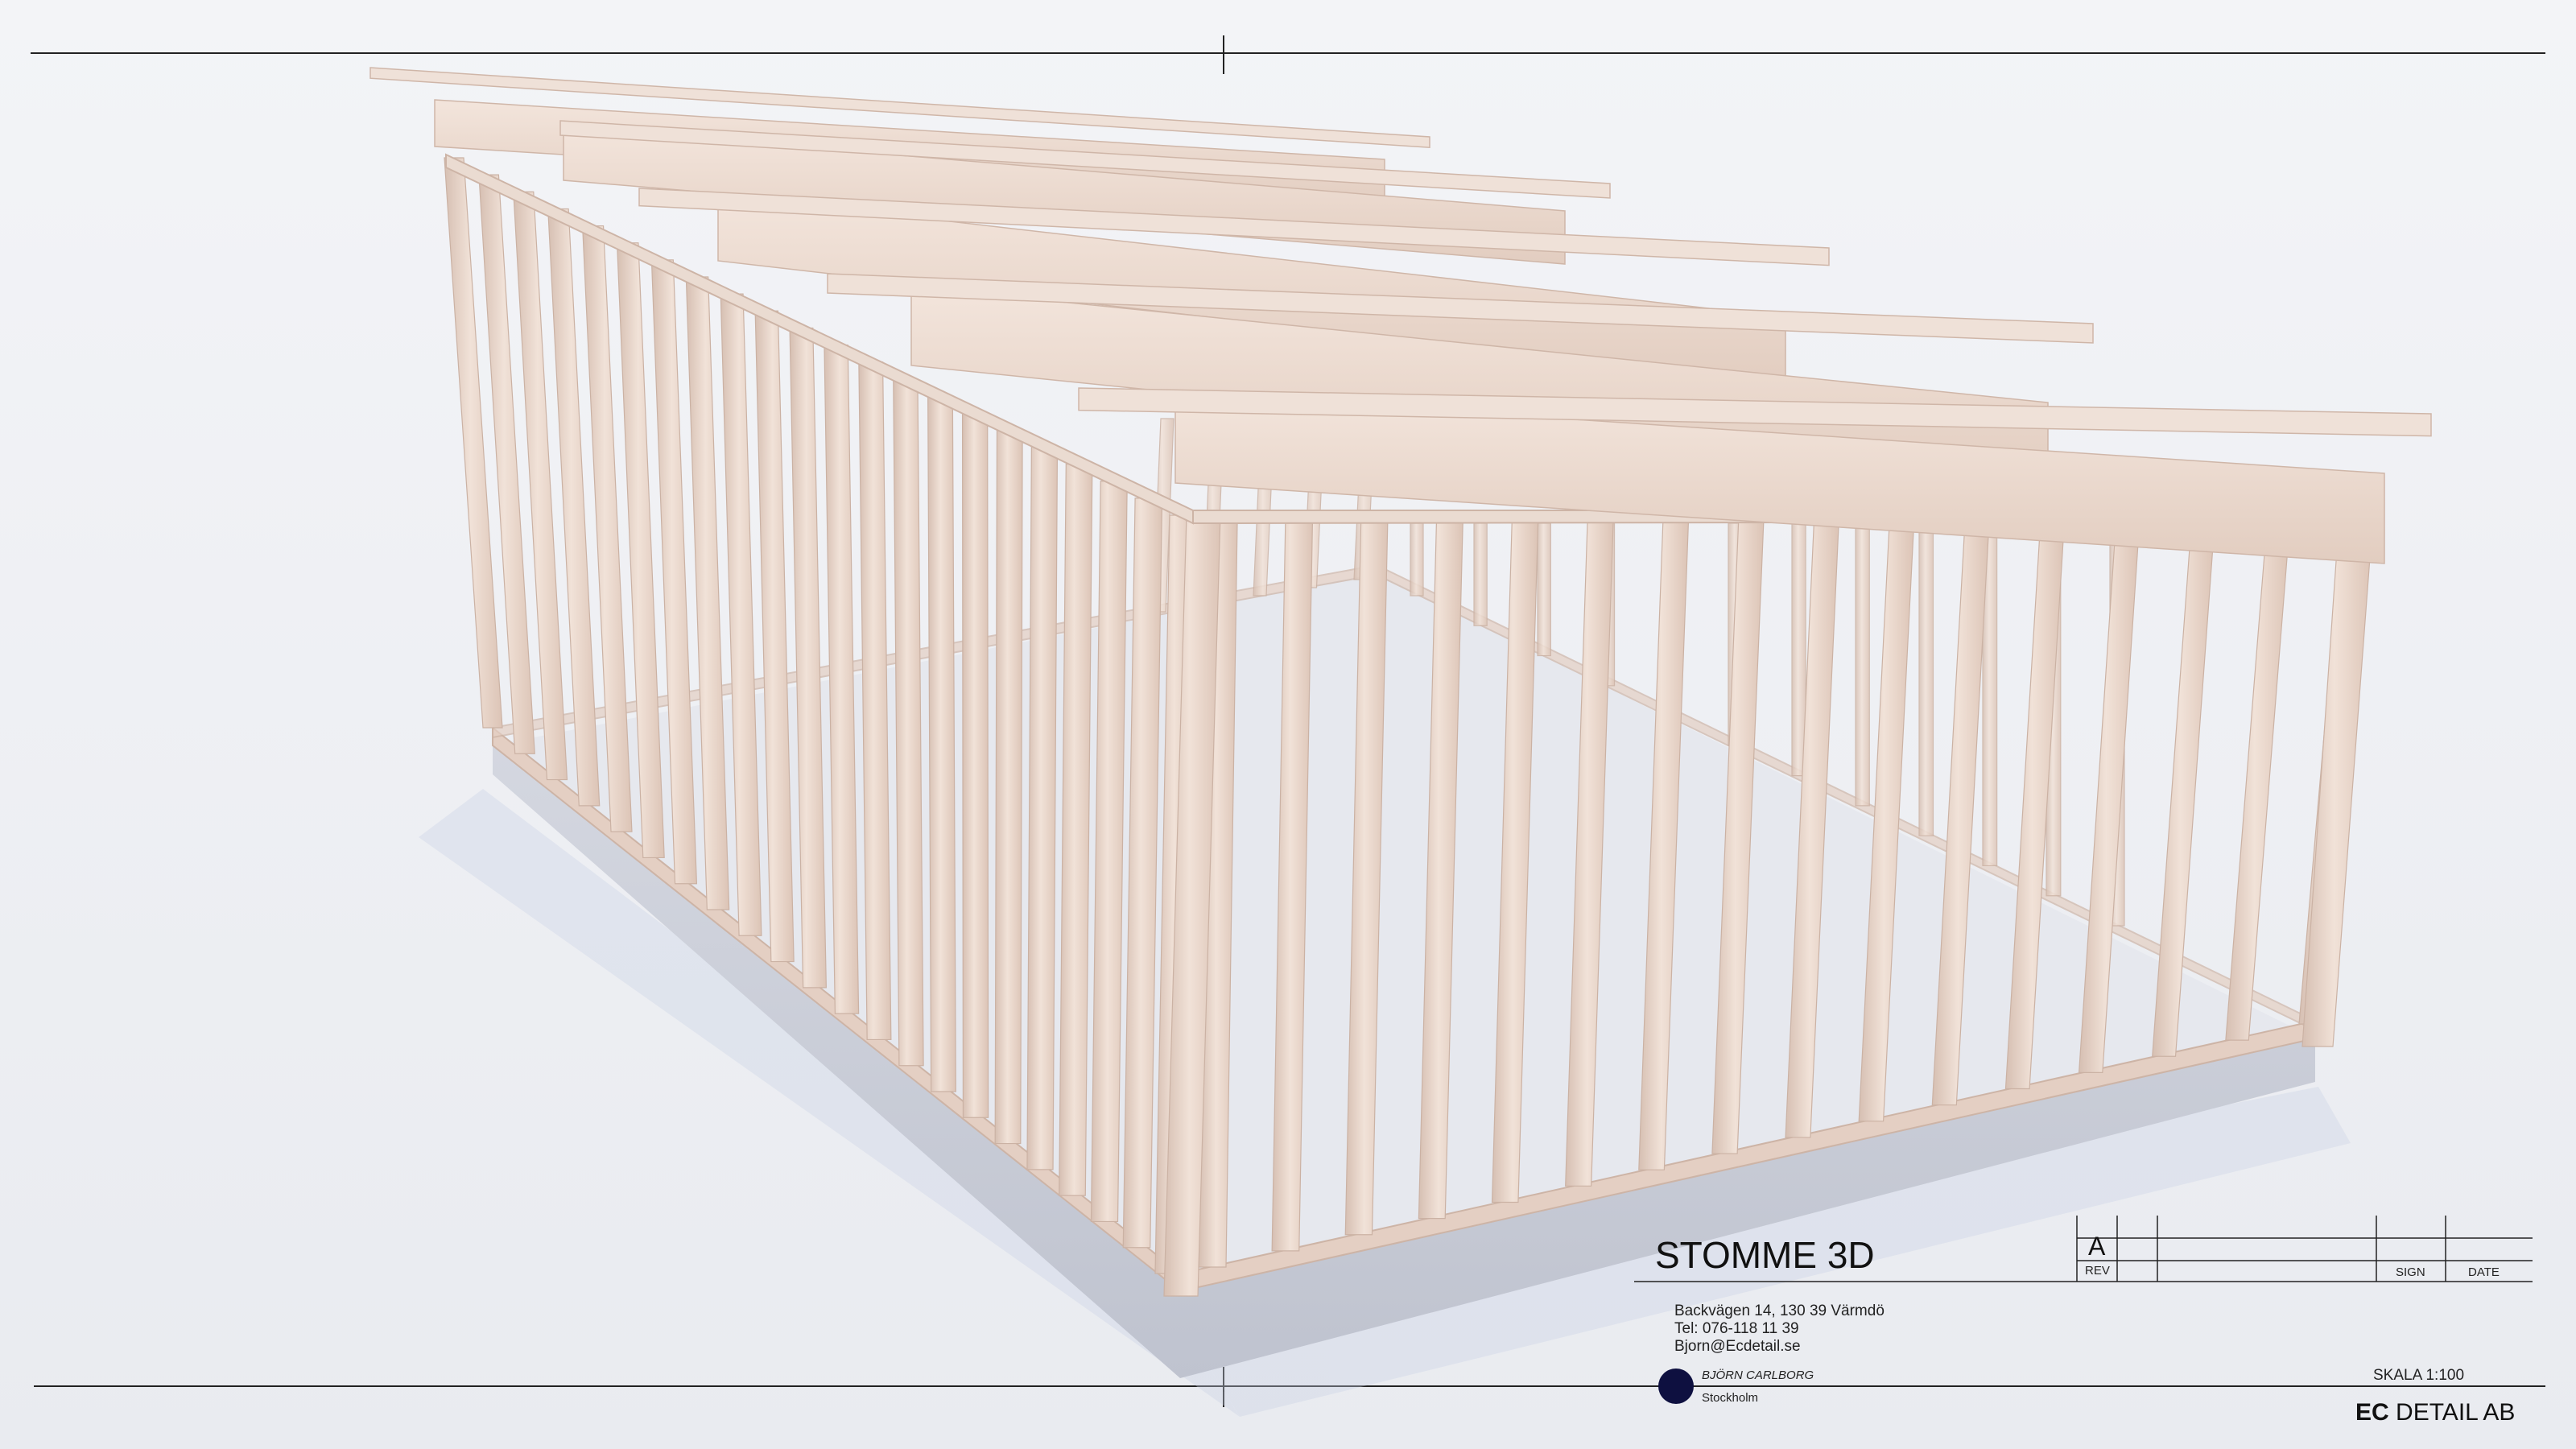 The image size is (2576, 1449). Describe the element at coordinates (1758, 1375) in the screenshot. I see `author-name: BJÖRN CARLBORG` at that location.